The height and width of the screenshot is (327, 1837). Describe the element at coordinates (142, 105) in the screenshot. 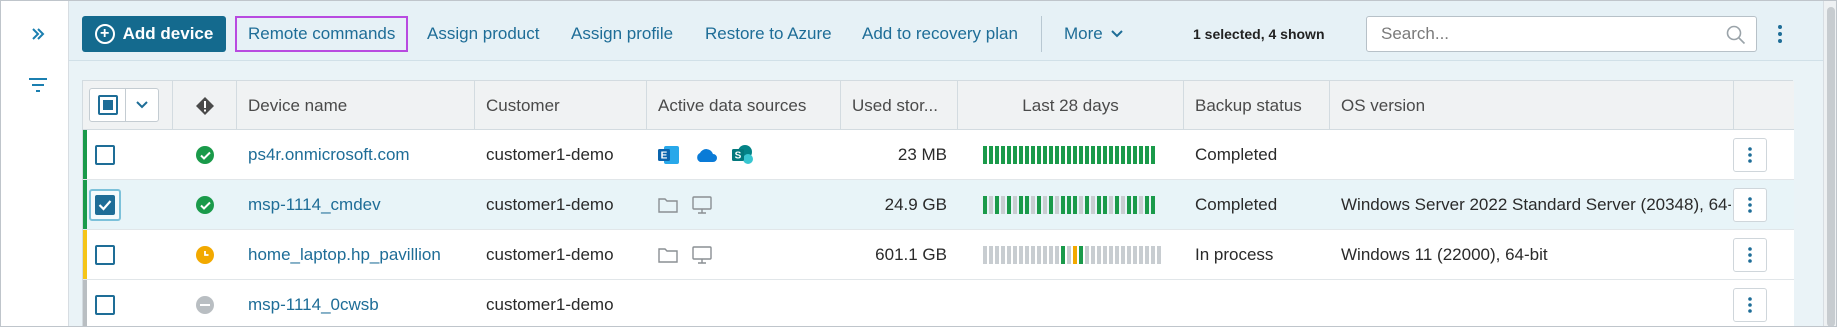

I see `select-options-chevron-icon` at that location.